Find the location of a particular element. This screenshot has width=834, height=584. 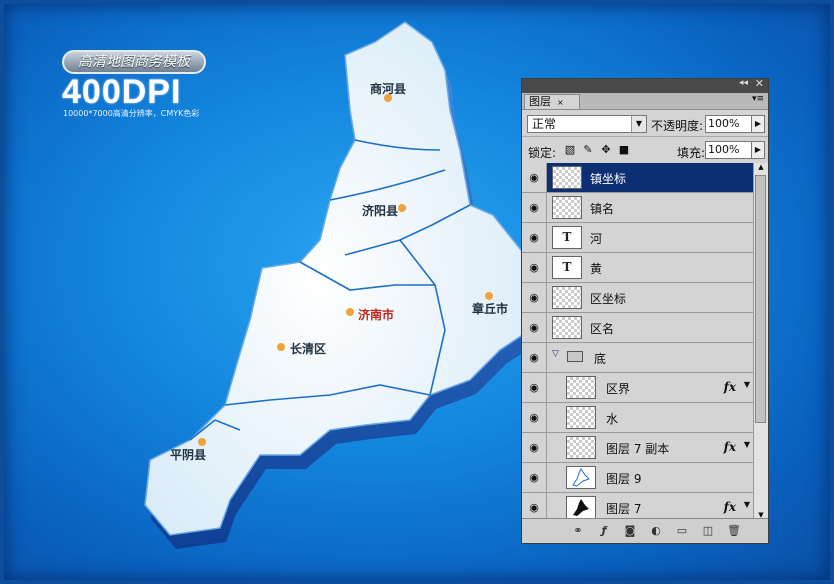

add-layer-style-icon: ƒ is located at coordinates (604, 531).